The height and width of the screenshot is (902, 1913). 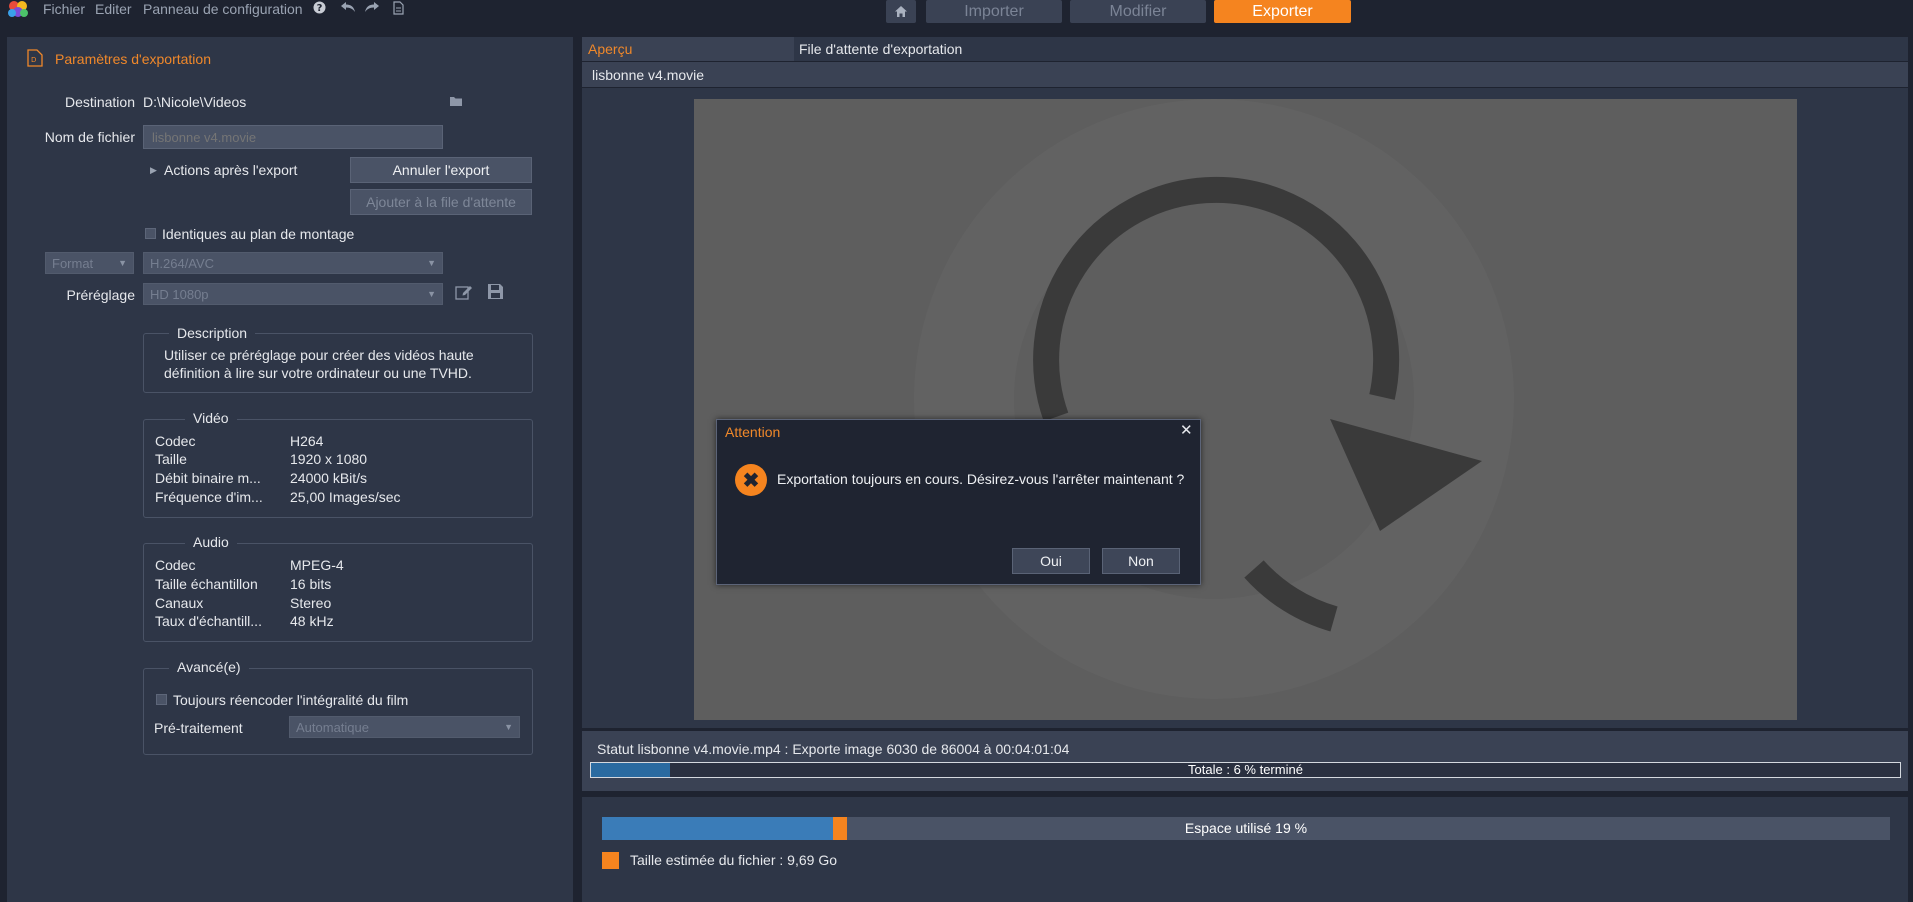 What do you see at coordinates (307, 441) in the screenshot?
I see `video-value: H264` at bounding box center [307, 441].